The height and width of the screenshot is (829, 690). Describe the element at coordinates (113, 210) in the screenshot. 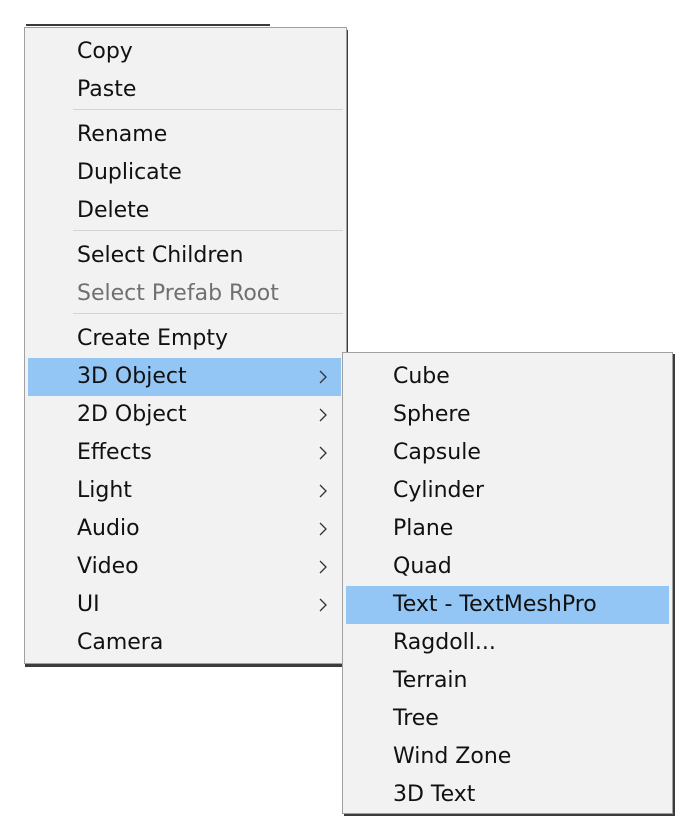

I see `menu-item-label: Delete` at that location.